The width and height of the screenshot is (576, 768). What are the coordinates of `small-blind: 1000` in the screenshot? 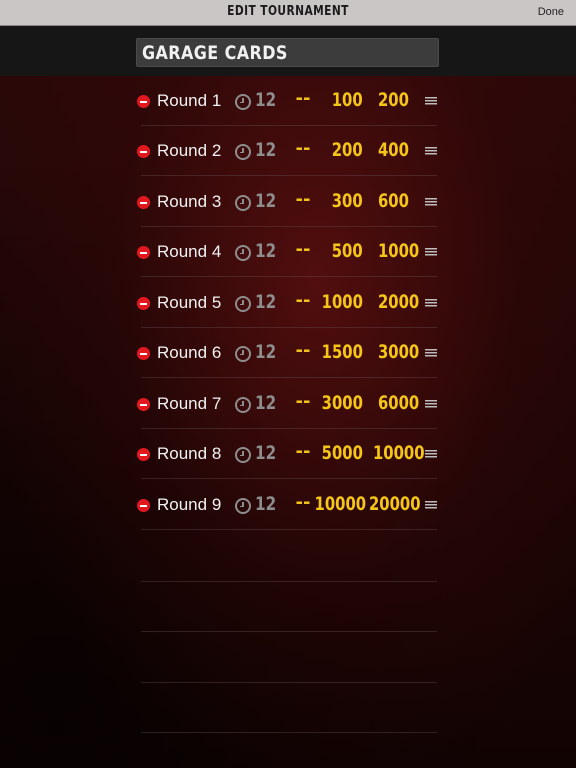 It's located at (342, 302).